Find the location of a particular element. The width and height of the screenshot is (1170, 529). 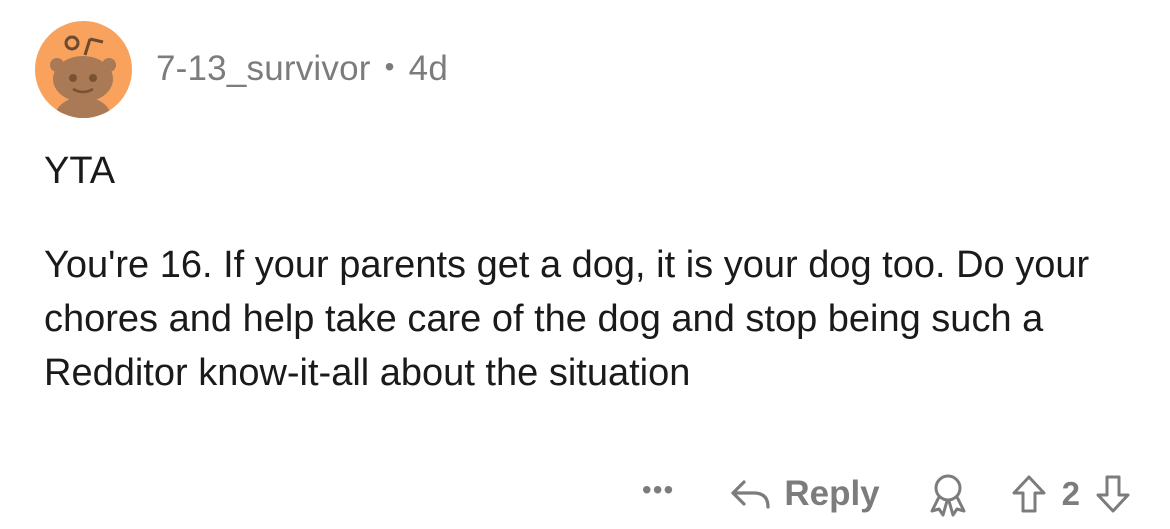

downvote-arrow-icon is located at coordinates (1113, 494).